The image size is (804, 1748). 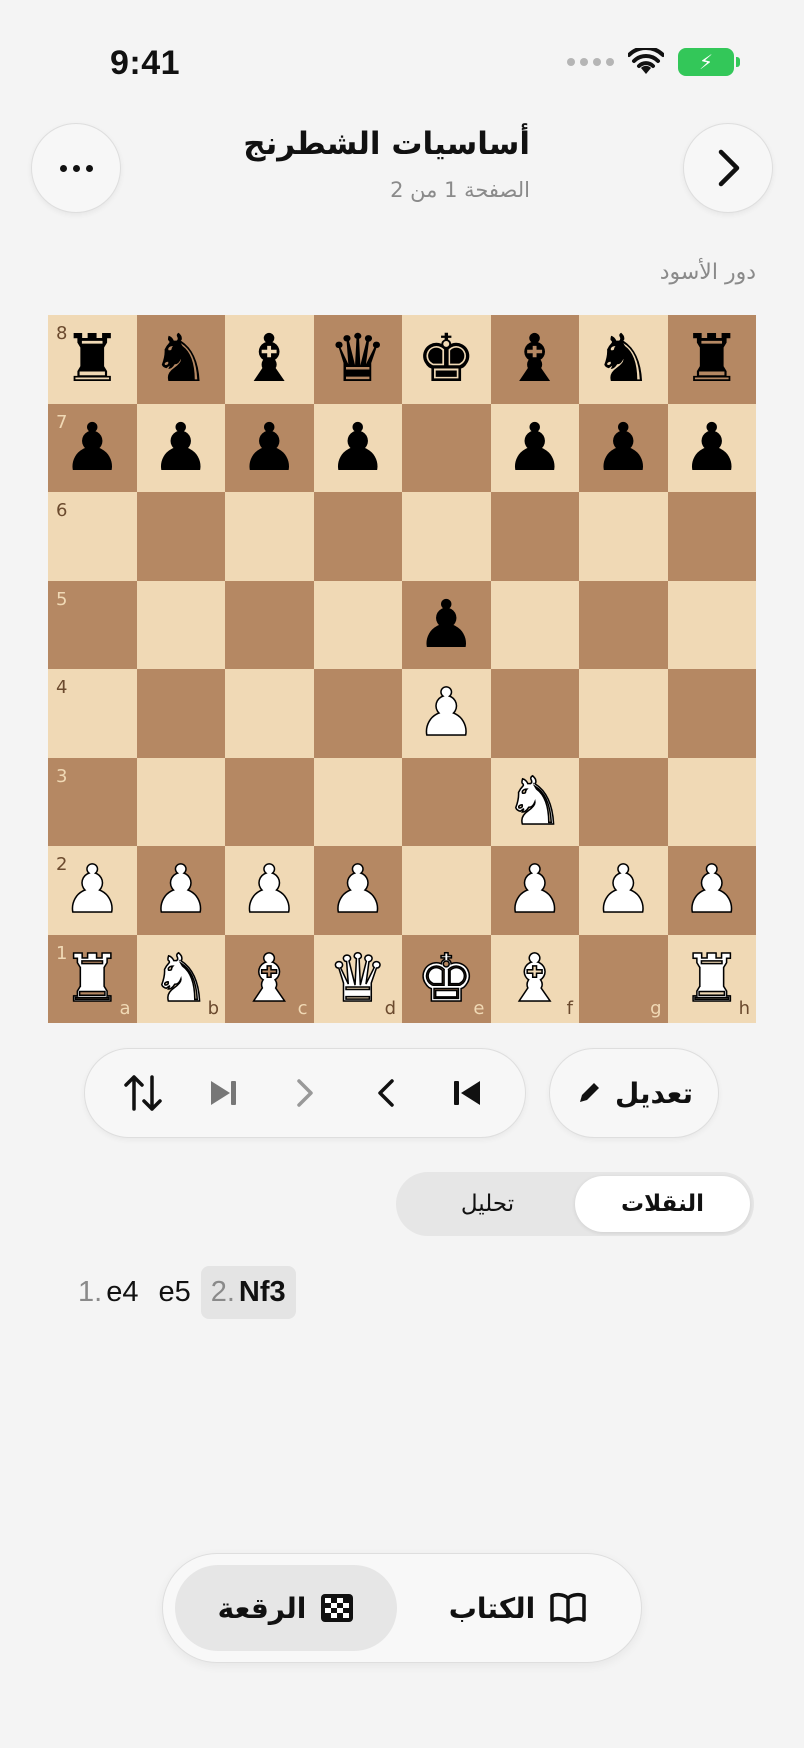 What do you see at coordinates (711, 713) in the screenshot?
I see `square-h4` at bounding box center [711, 713].